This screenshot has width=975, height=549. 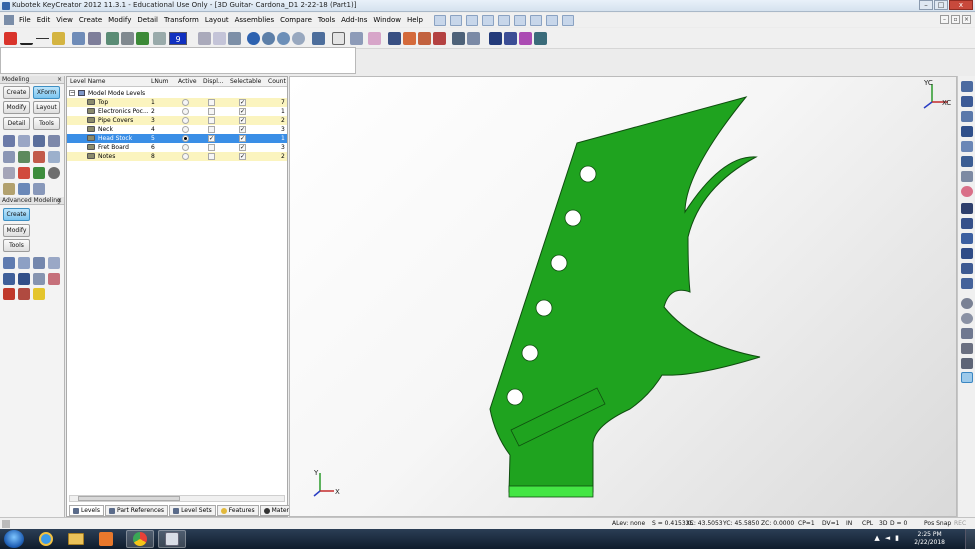 I want to click on status-pos-snap: Pos Snap, so click(x=937, y=523).